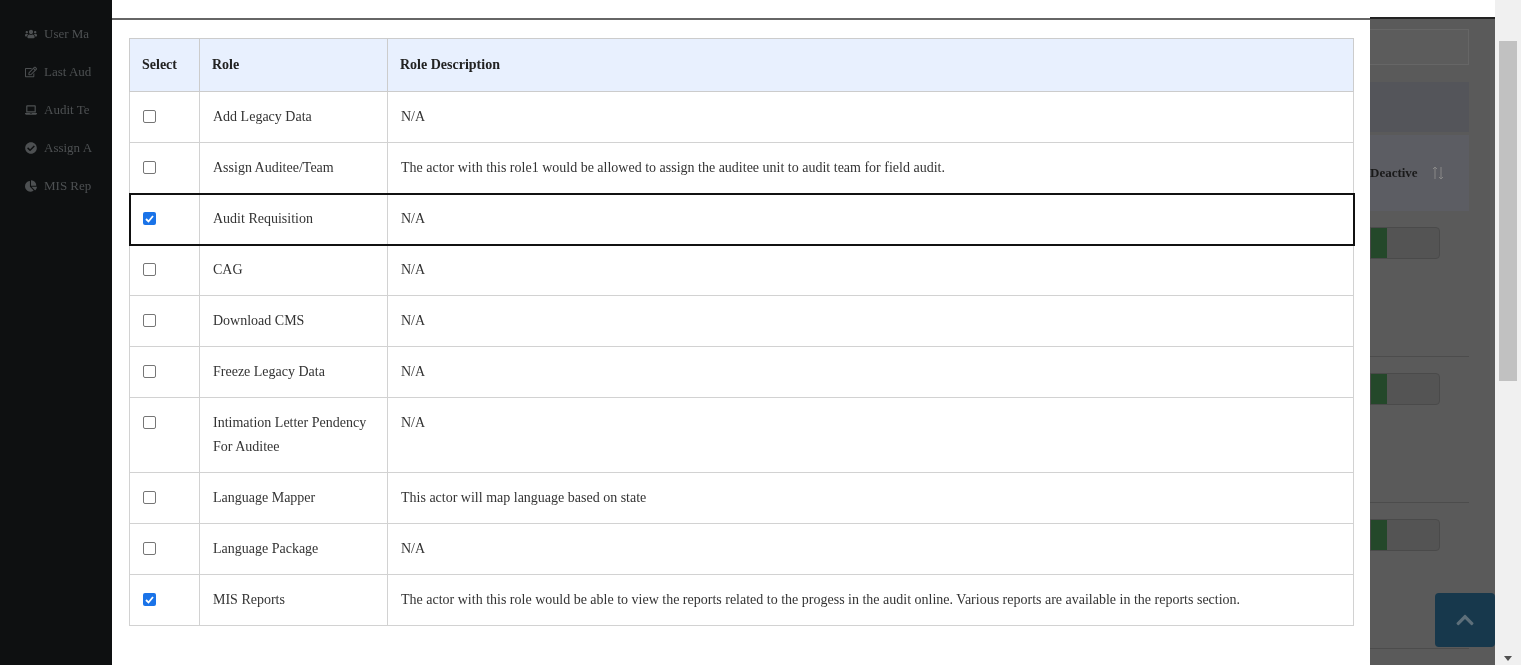  I want to click on sidebar-item: MIS Rep, so click(68, 186).